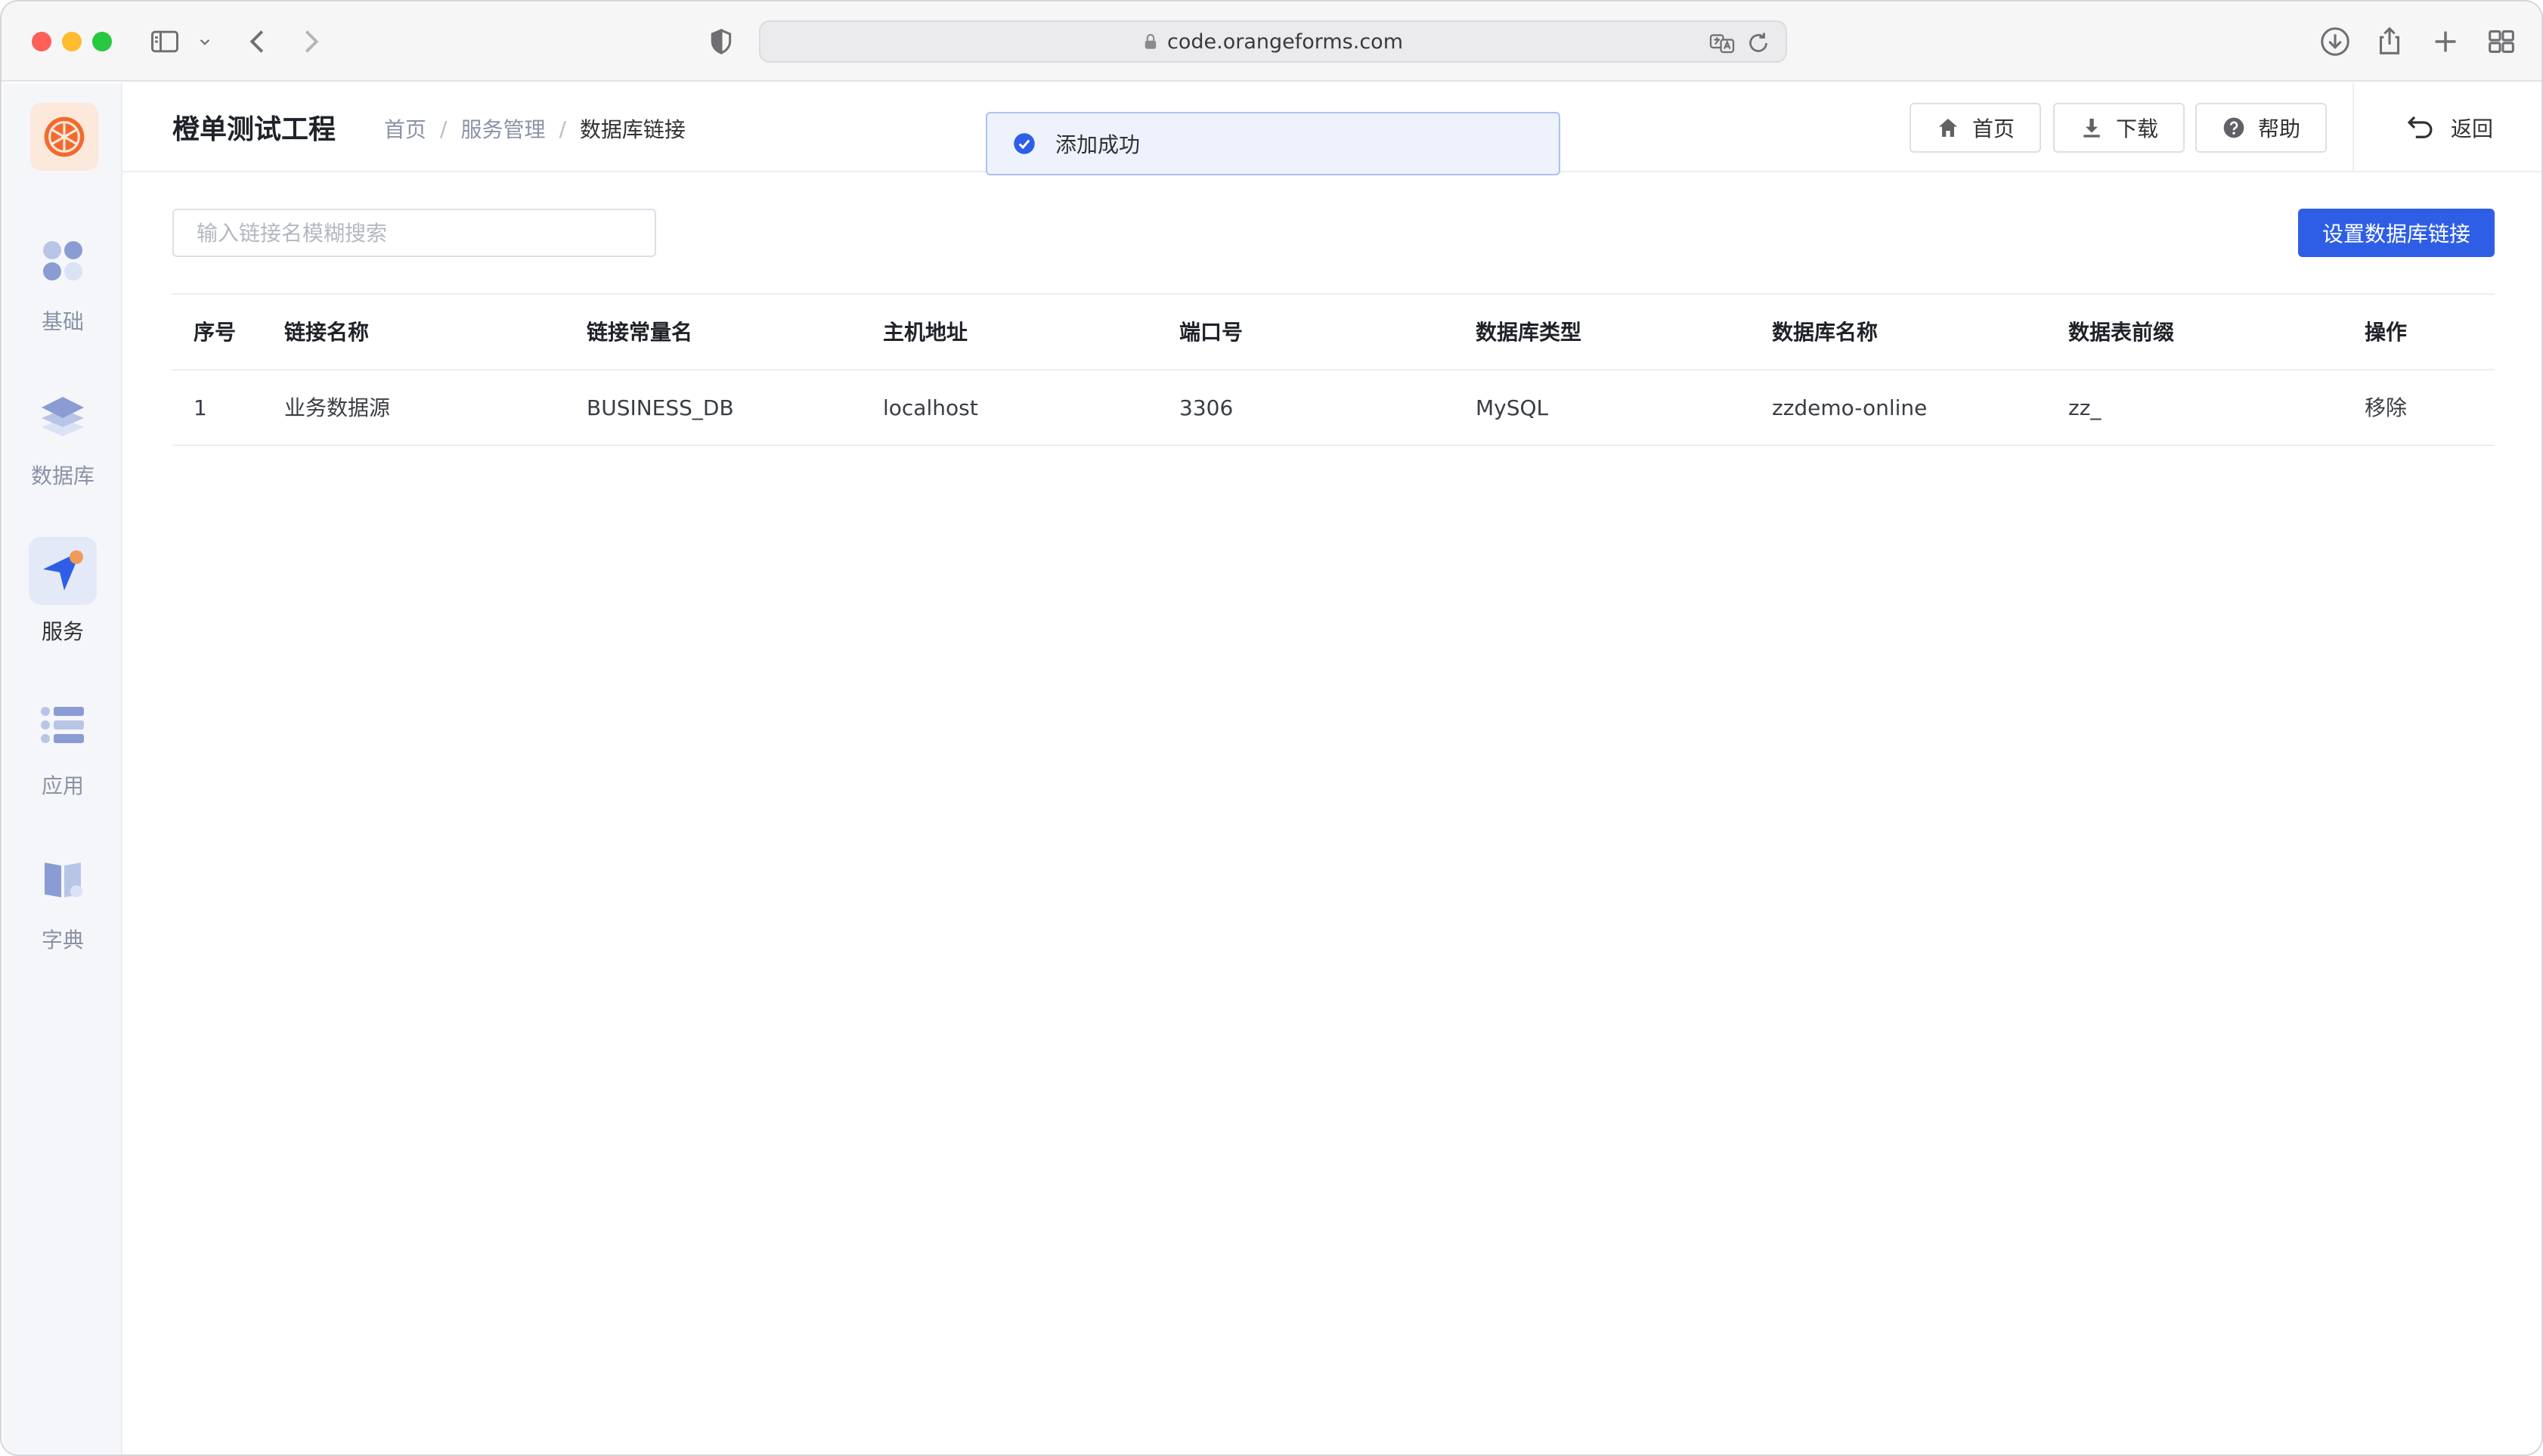 The image size is (2543, 1456). I want to click on back-arrow-icon, so click(257, 41).